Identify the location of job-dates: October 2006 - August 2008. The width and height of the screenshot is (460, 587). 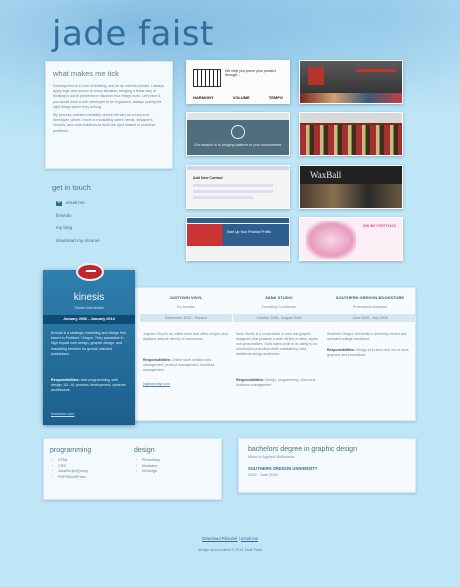
(279, 318).